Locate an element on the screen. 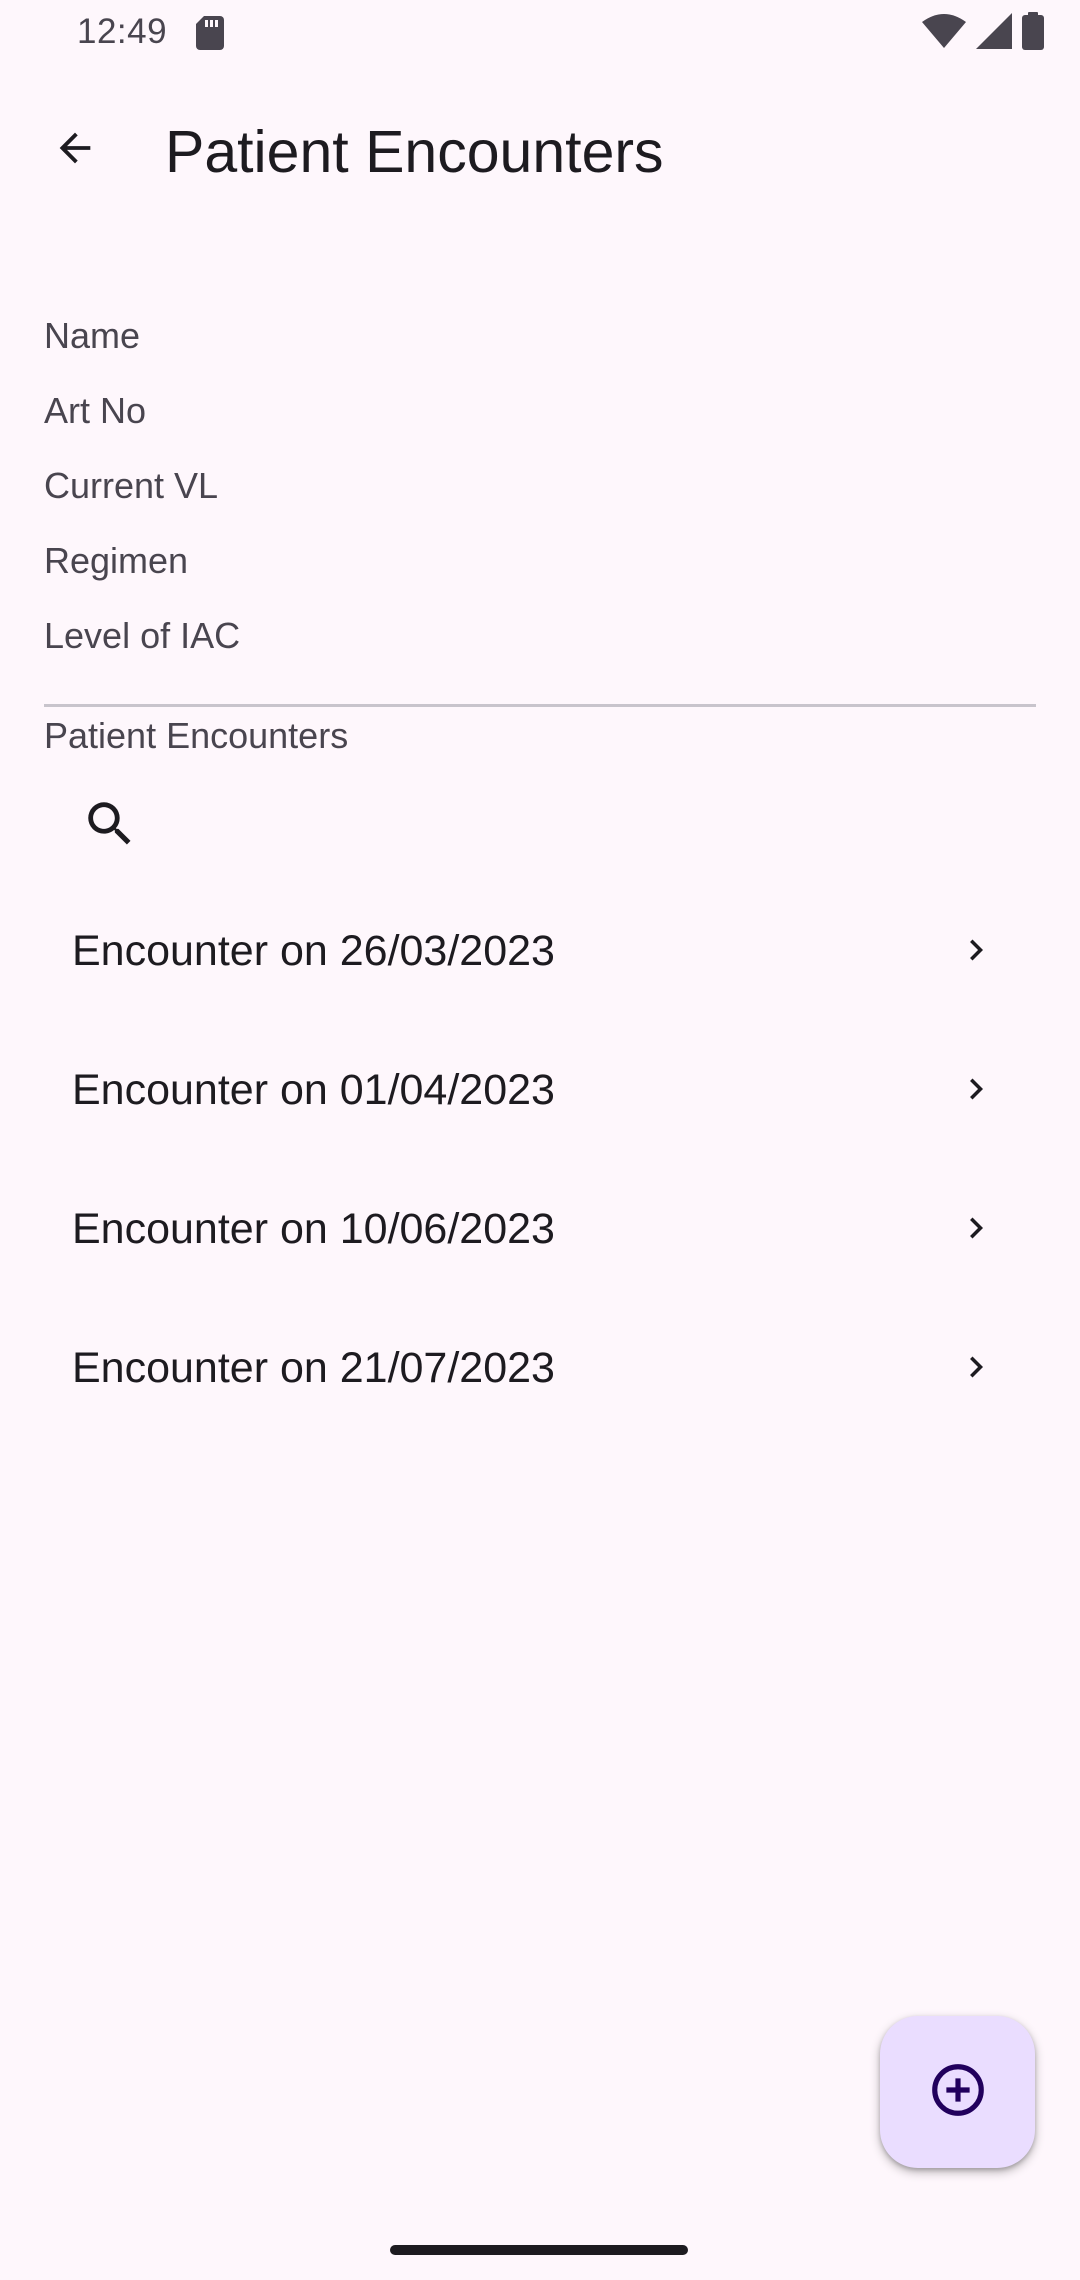 This screenshot has width=1080, height=2280. add-circle-icon is located at coordinates (958, 2092).